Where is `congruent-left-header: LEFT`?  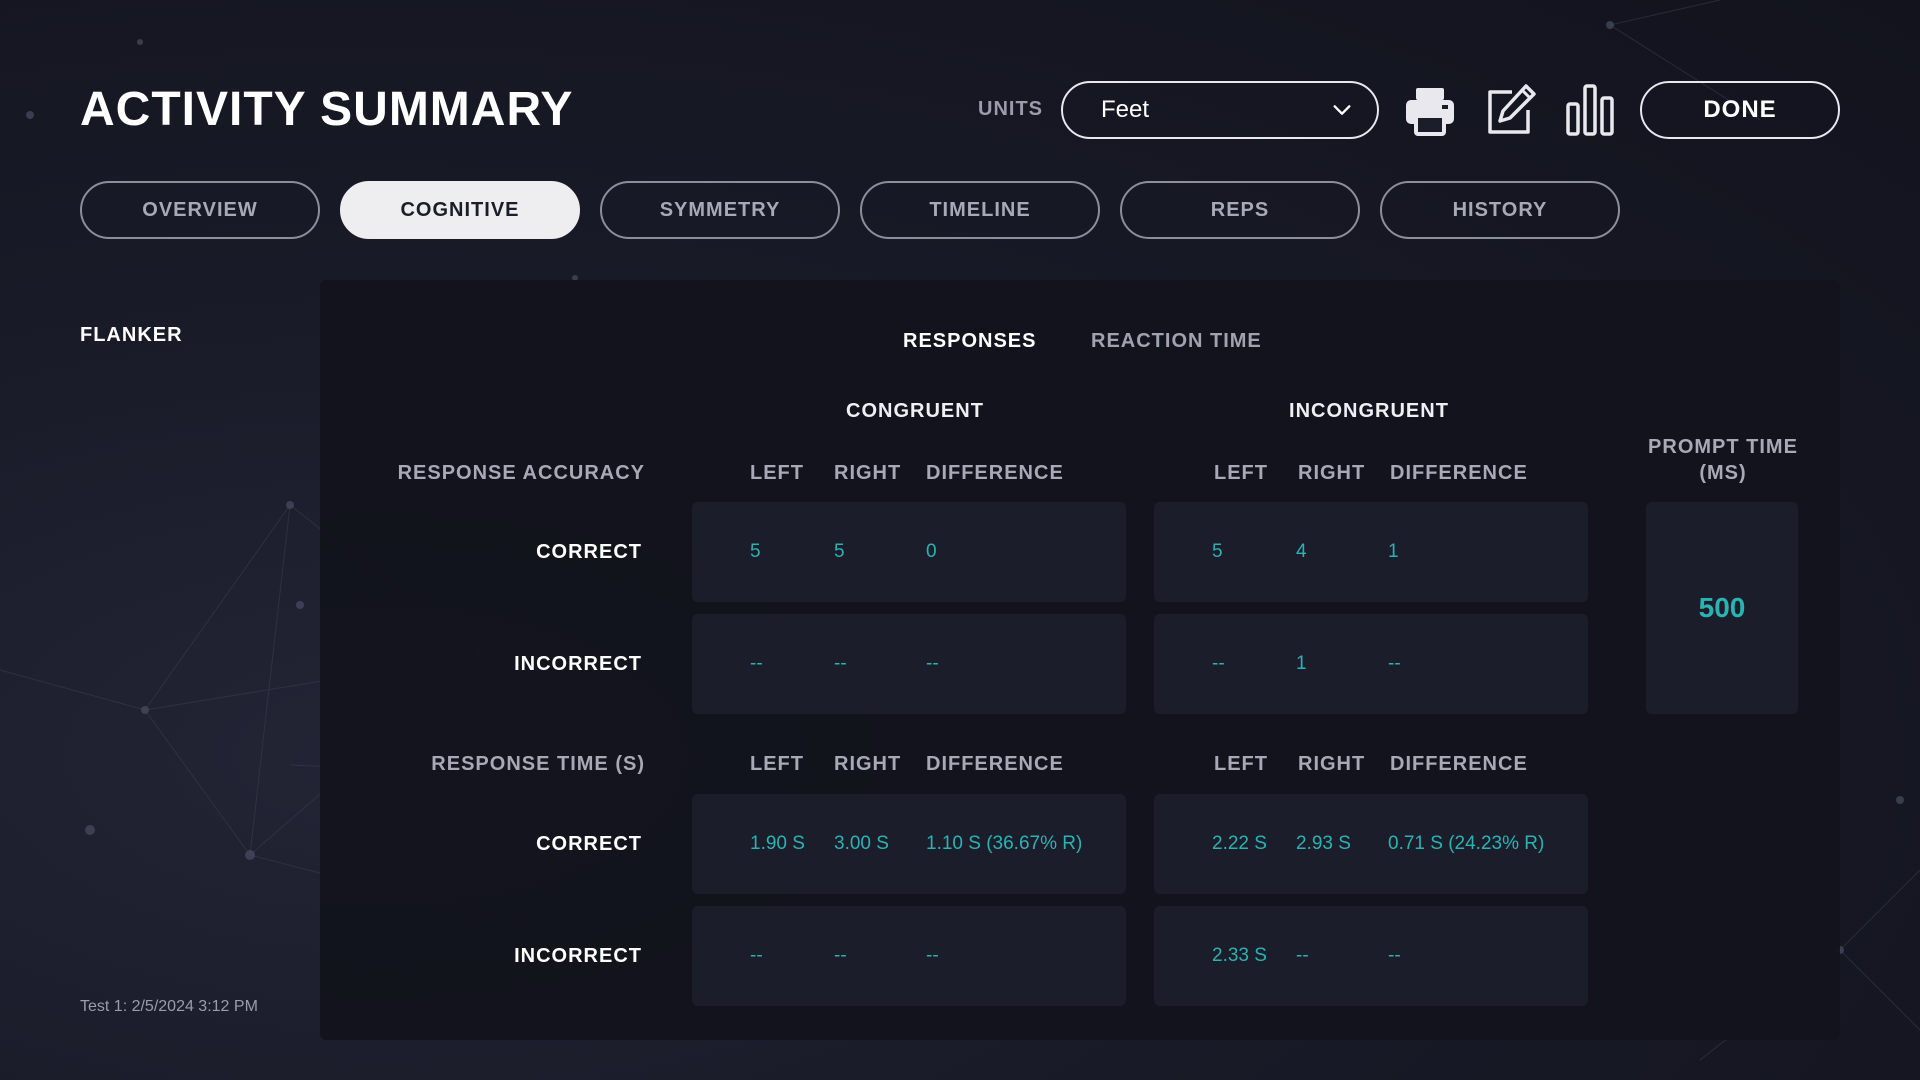 congruent-left-header: LEFT is located at coordinates (777, 473).